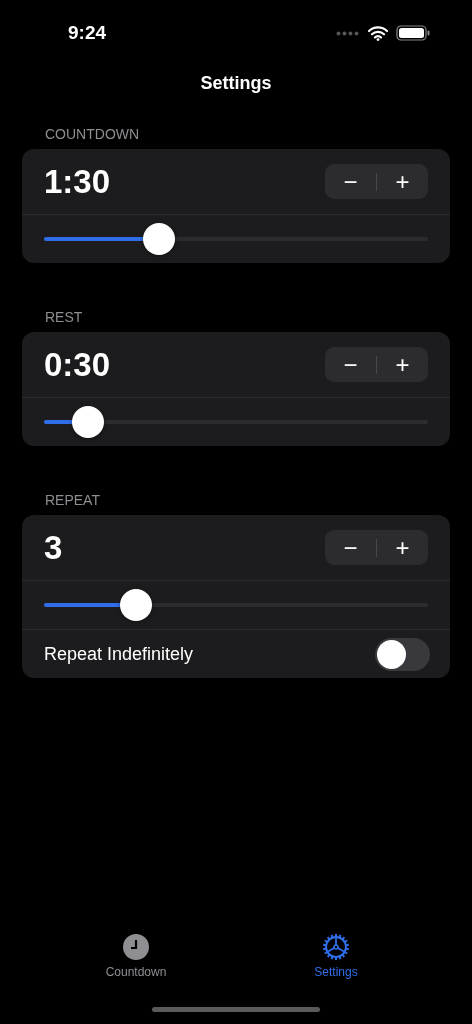 The image size is (472, 1024). What do you see at coordinates (77, 364) in the screenshot?
I see `value-text: 0:30` at bounding box center [77, 364].